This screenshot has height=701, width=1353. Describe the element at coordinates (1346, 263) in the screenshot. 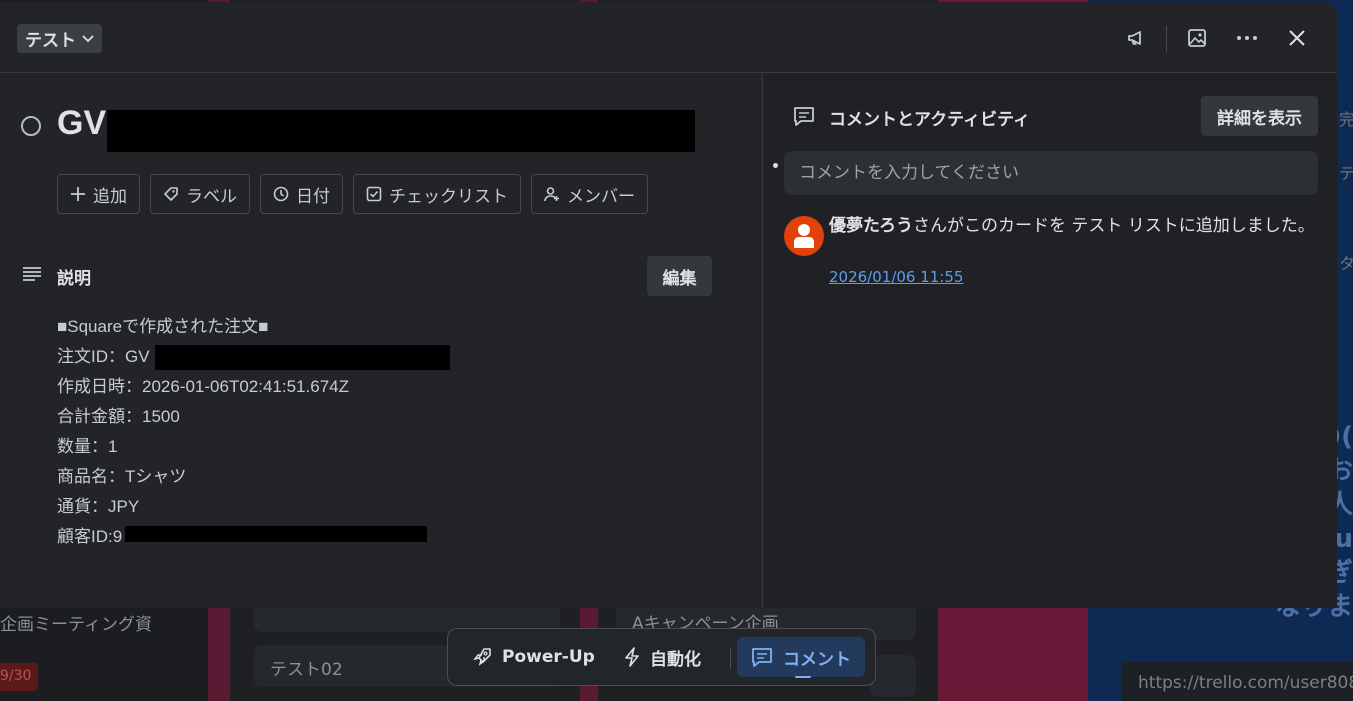

I see `board-side-text: タ` at that location.